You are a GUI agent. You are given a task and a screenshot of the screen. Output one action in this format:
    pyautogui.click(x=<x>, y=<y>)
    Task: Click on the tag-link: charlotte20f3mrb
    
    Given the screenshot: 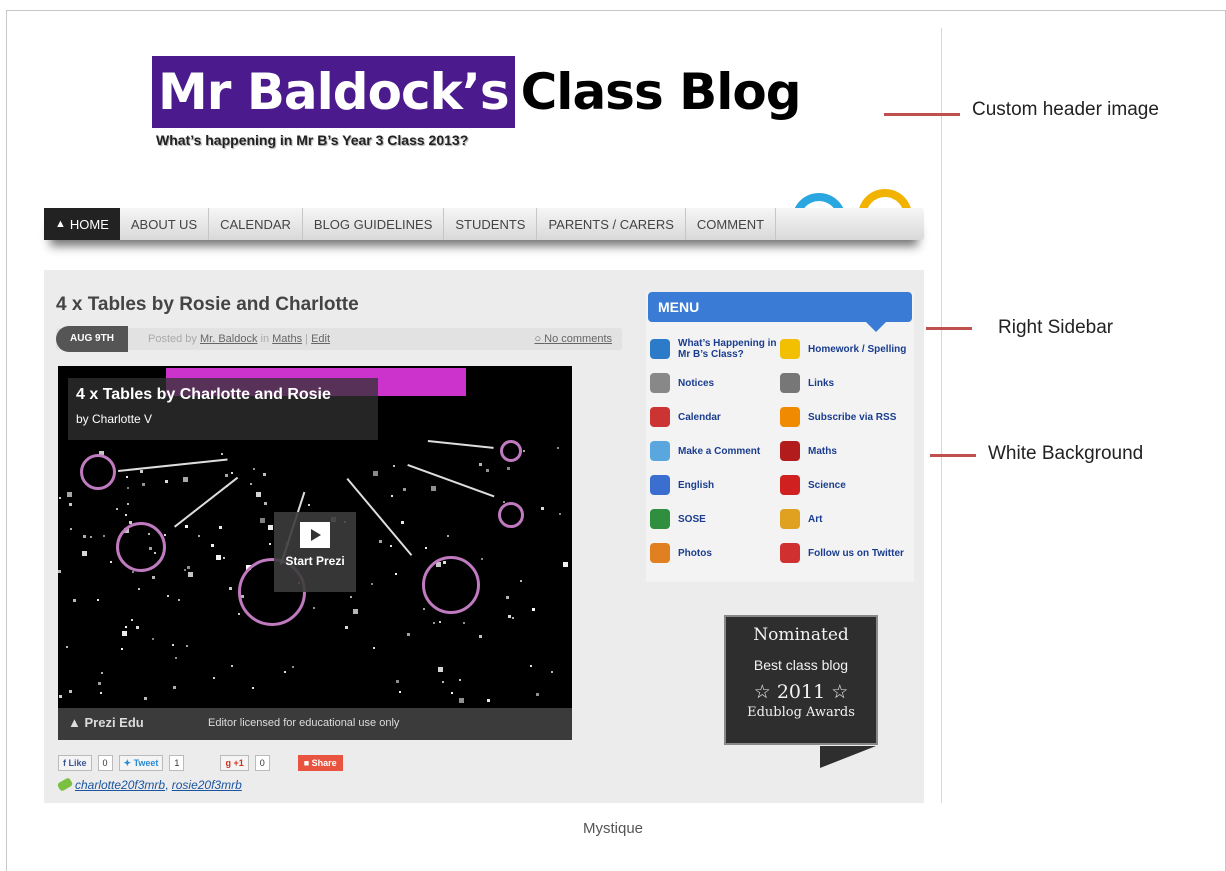 What is the action you would take?
    pyautogui.click(x=120, y=785)
    